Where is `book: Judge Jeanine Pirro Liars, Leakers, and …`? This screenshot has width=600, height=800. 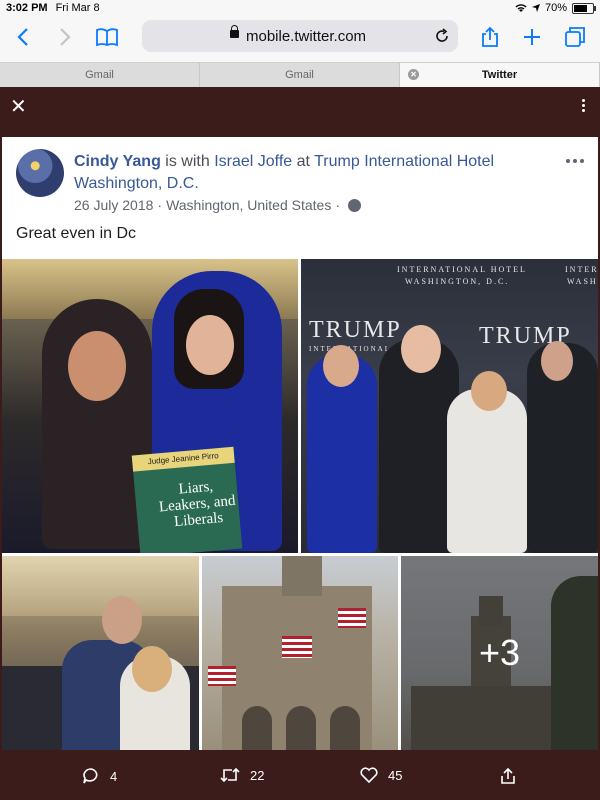
book: Judge Jeanine Pirro Liars, Leakers, and … is located at coordinates (187, 499).